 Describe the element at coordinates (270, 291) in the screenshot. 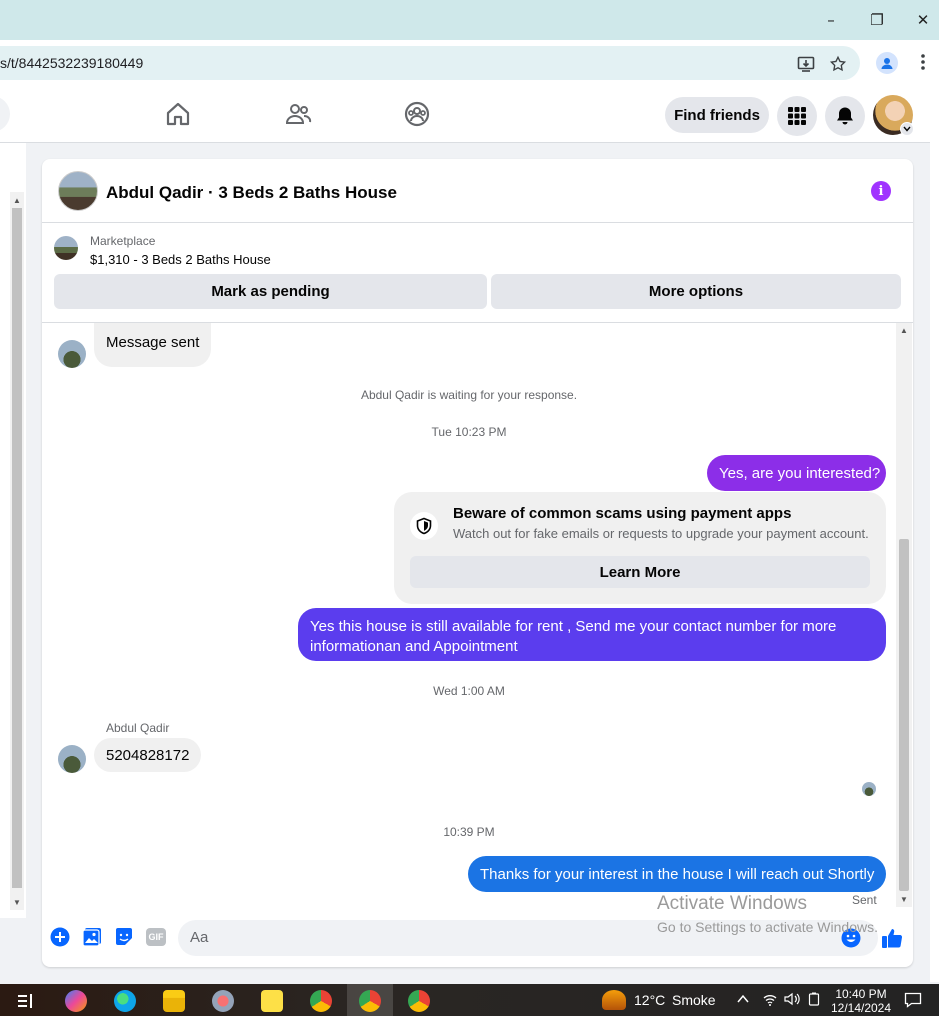

I see `mark-as-pending-button: Mark as pending` at that location.